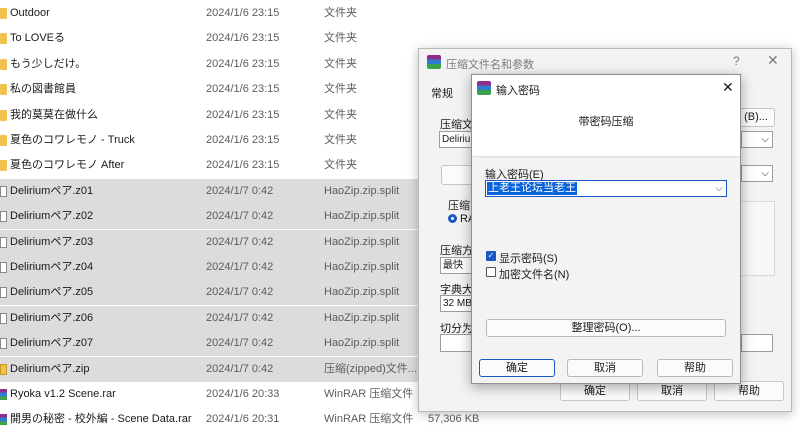 This screenshot has height=445, width=800. Describe the element at coordinates (757, 139) in the screenshot. I see `archive-name-dropdown: ⌵` at that location.